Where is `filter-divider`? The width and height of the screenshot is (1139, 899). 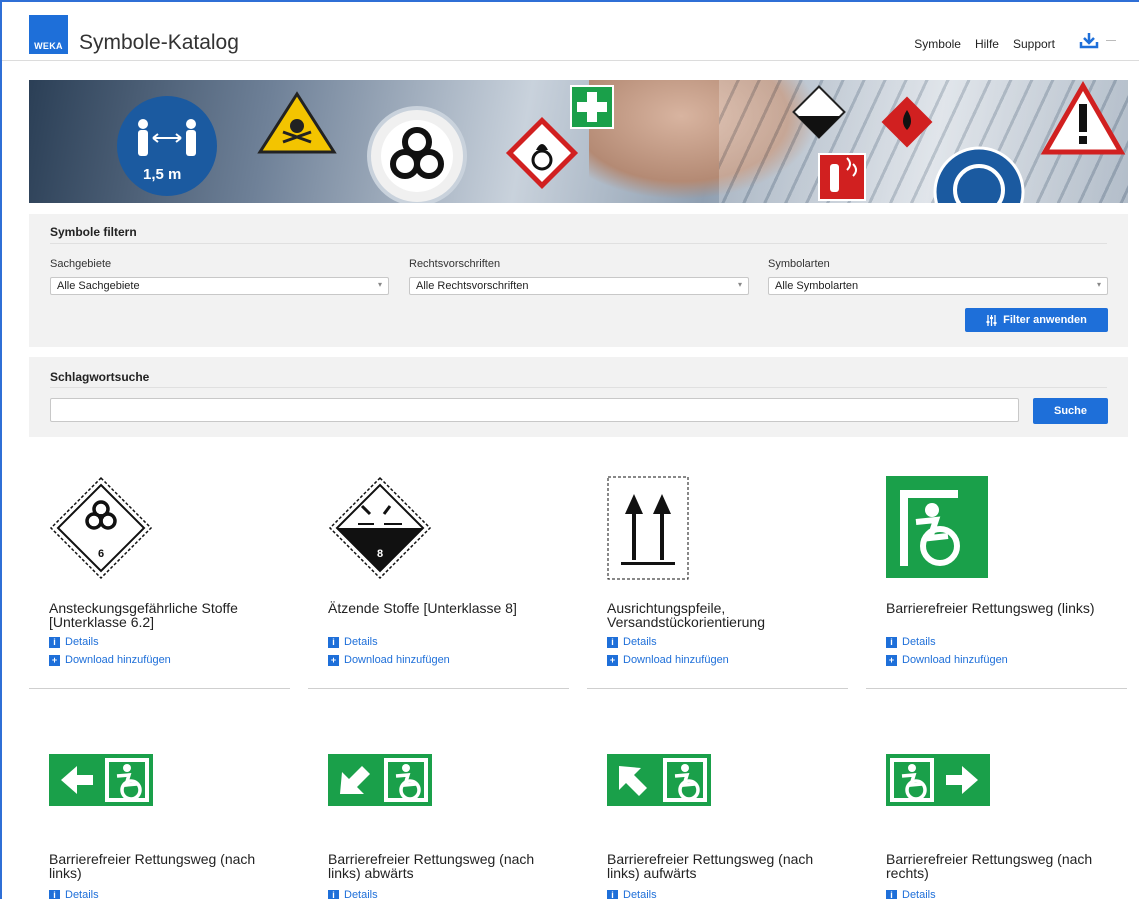 filter-divider is located at coordinates (578, 243).